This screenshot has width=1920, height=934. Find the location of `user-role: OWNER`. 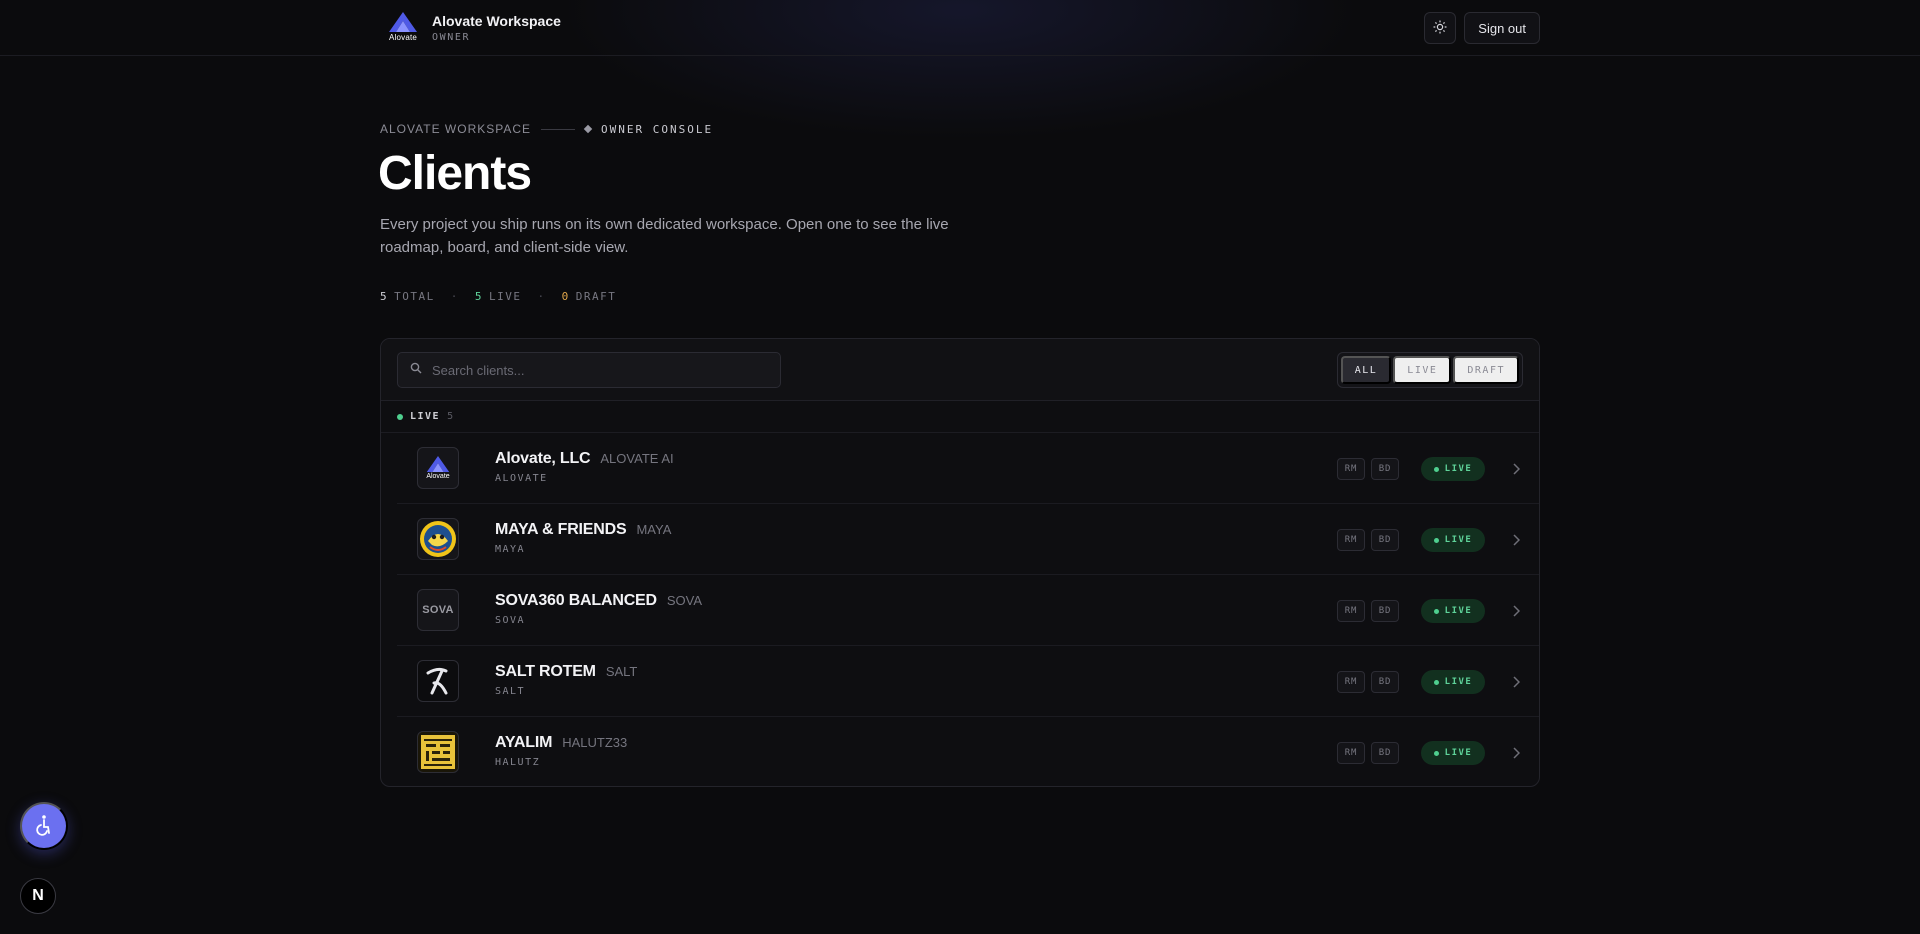

user-role: OWNER is located at coordinates (451, 37).